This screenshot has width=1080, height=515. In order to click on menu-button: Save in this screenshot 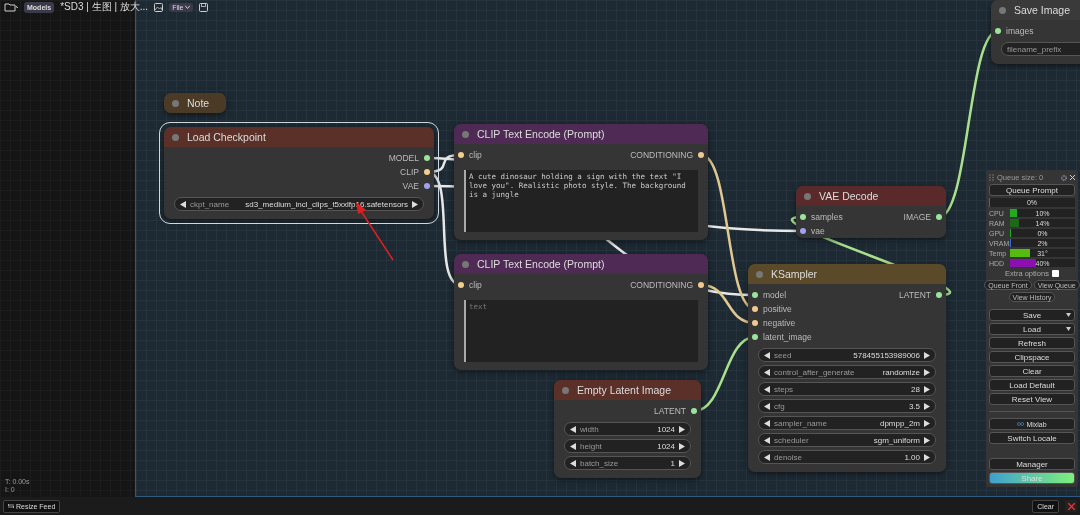, I will do `click(1032, 315)`.